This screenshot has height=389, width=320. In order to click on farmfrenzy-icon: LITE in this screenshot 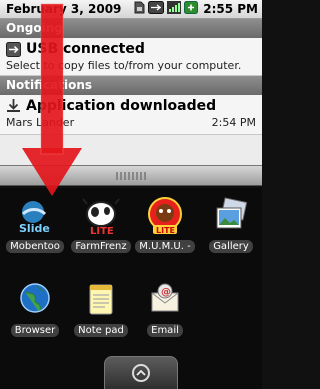, I will do `click(101, 216)`.